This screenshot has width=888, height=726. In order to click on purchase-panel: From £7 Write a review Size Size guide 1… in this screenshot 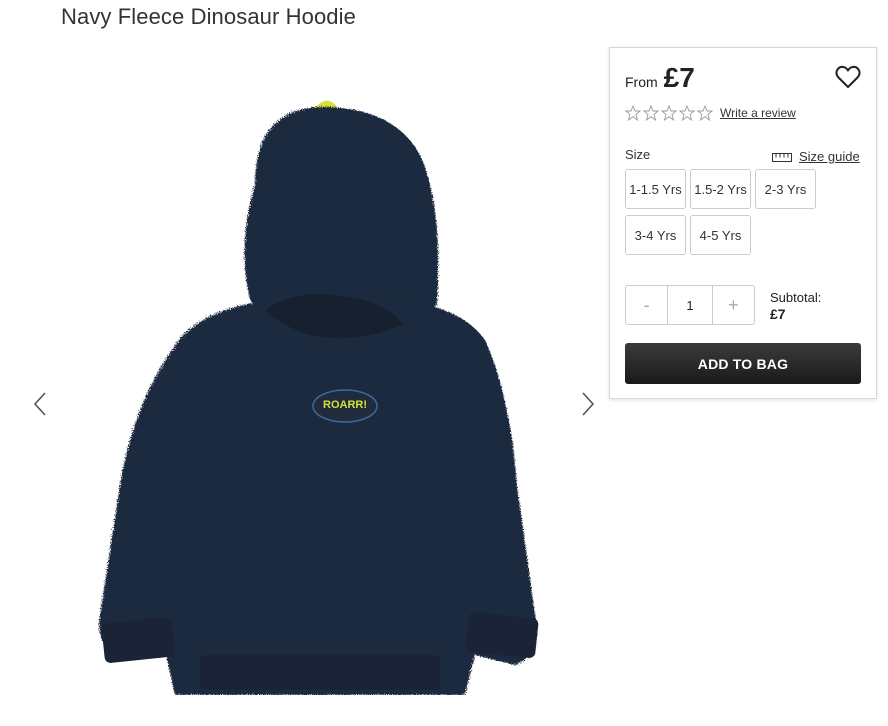, I will do `click(743, 223)`.